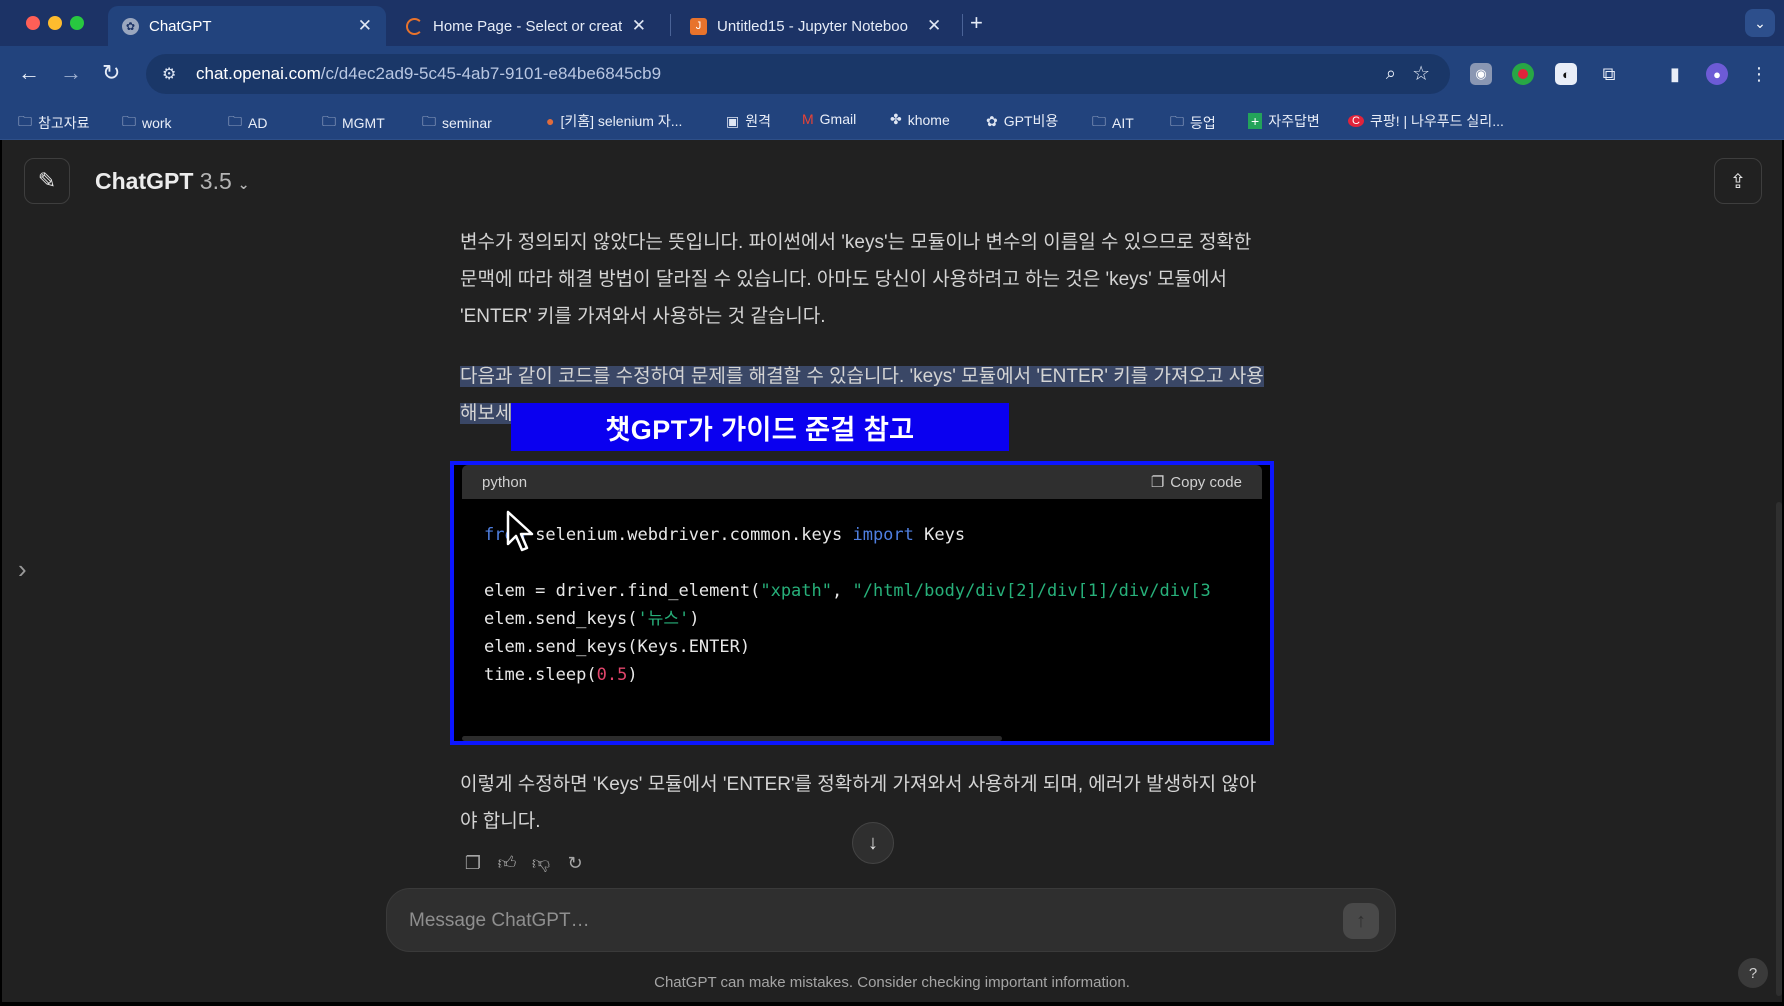 This screenshot has width=1784, height=1006. What do you see at coordinates (55, 23) in the screenshot?
I see `minimize-window-button` at bounding box center [55, 23].